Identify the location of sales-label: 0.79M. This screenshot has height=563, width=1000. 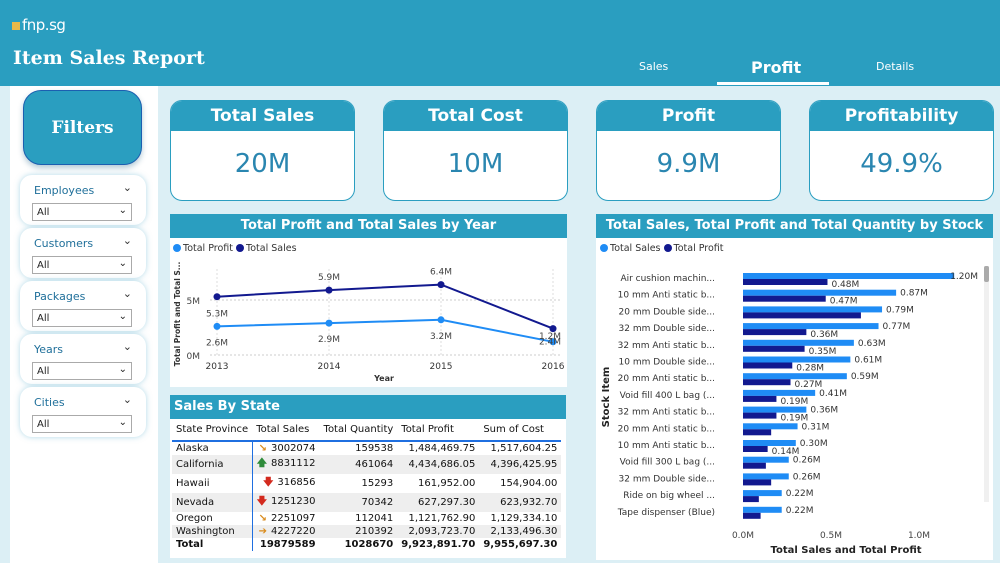
(900, 310).